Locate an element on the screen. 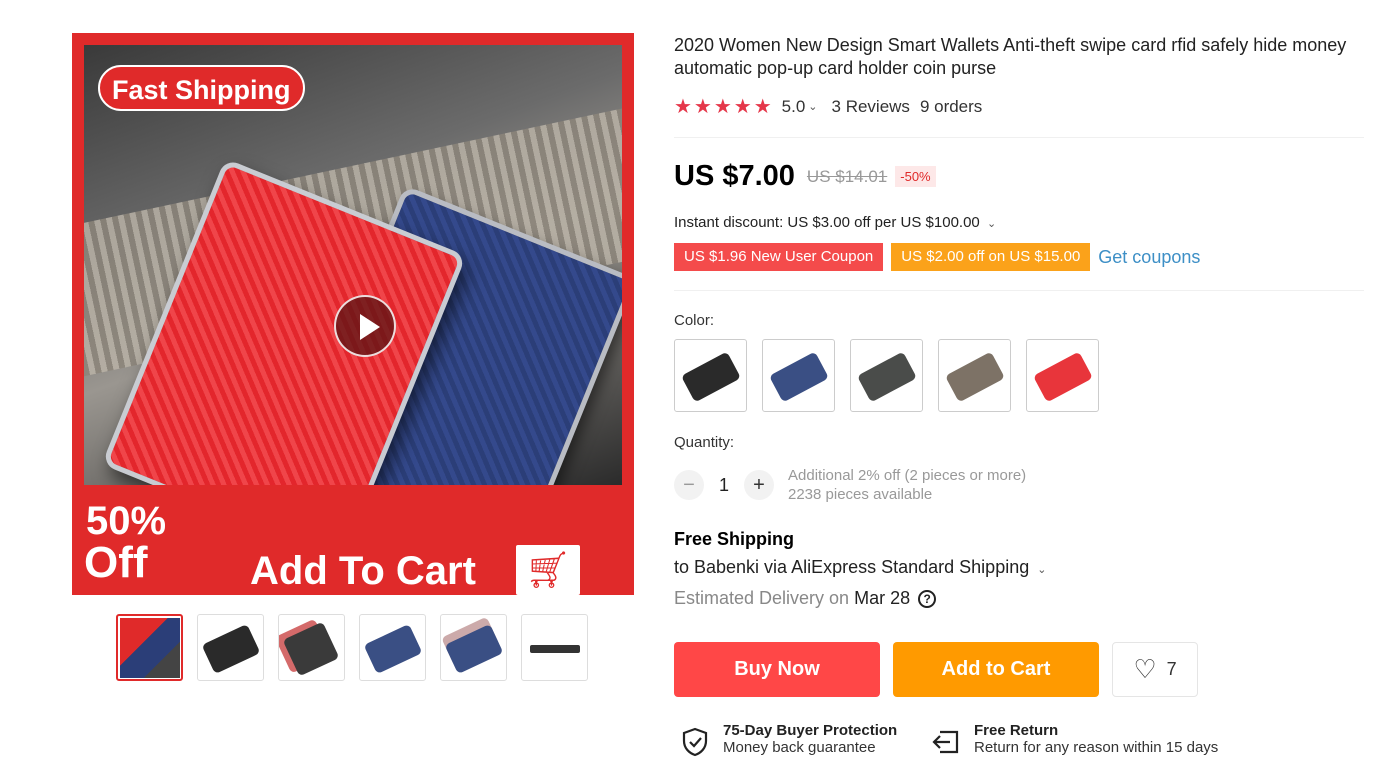  color-option-blue is located at coordinates (798, 375).